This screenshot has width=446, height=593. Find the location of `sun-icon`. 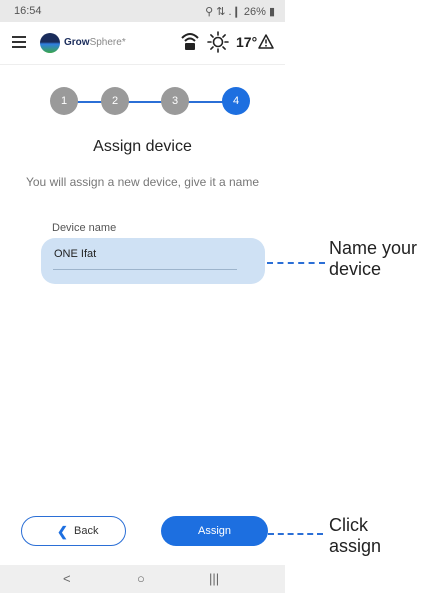

sun-icon is located at coordinates (218, 42).